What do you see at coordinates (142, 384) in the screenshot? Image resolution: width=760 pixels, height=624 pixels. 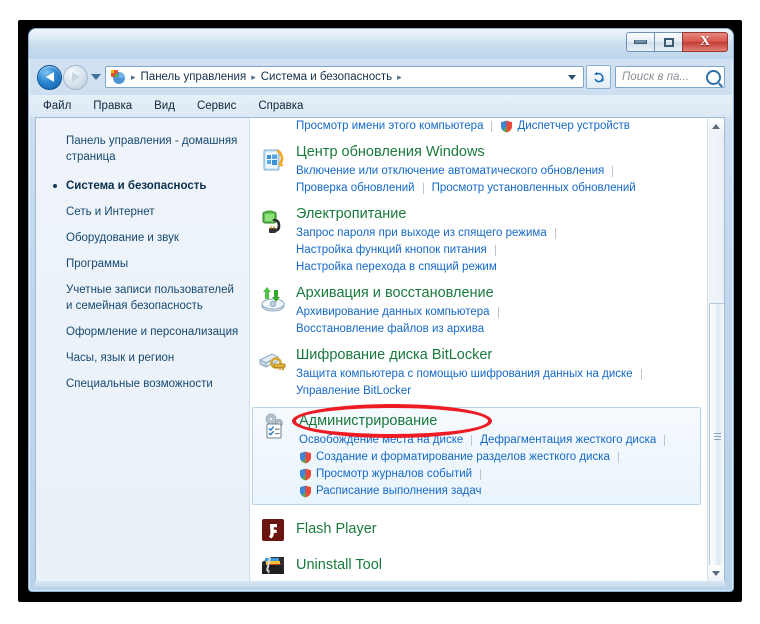 I see `sidebar-item-ease-of-access: Специальные возможности` at bounding box center [142, 384].